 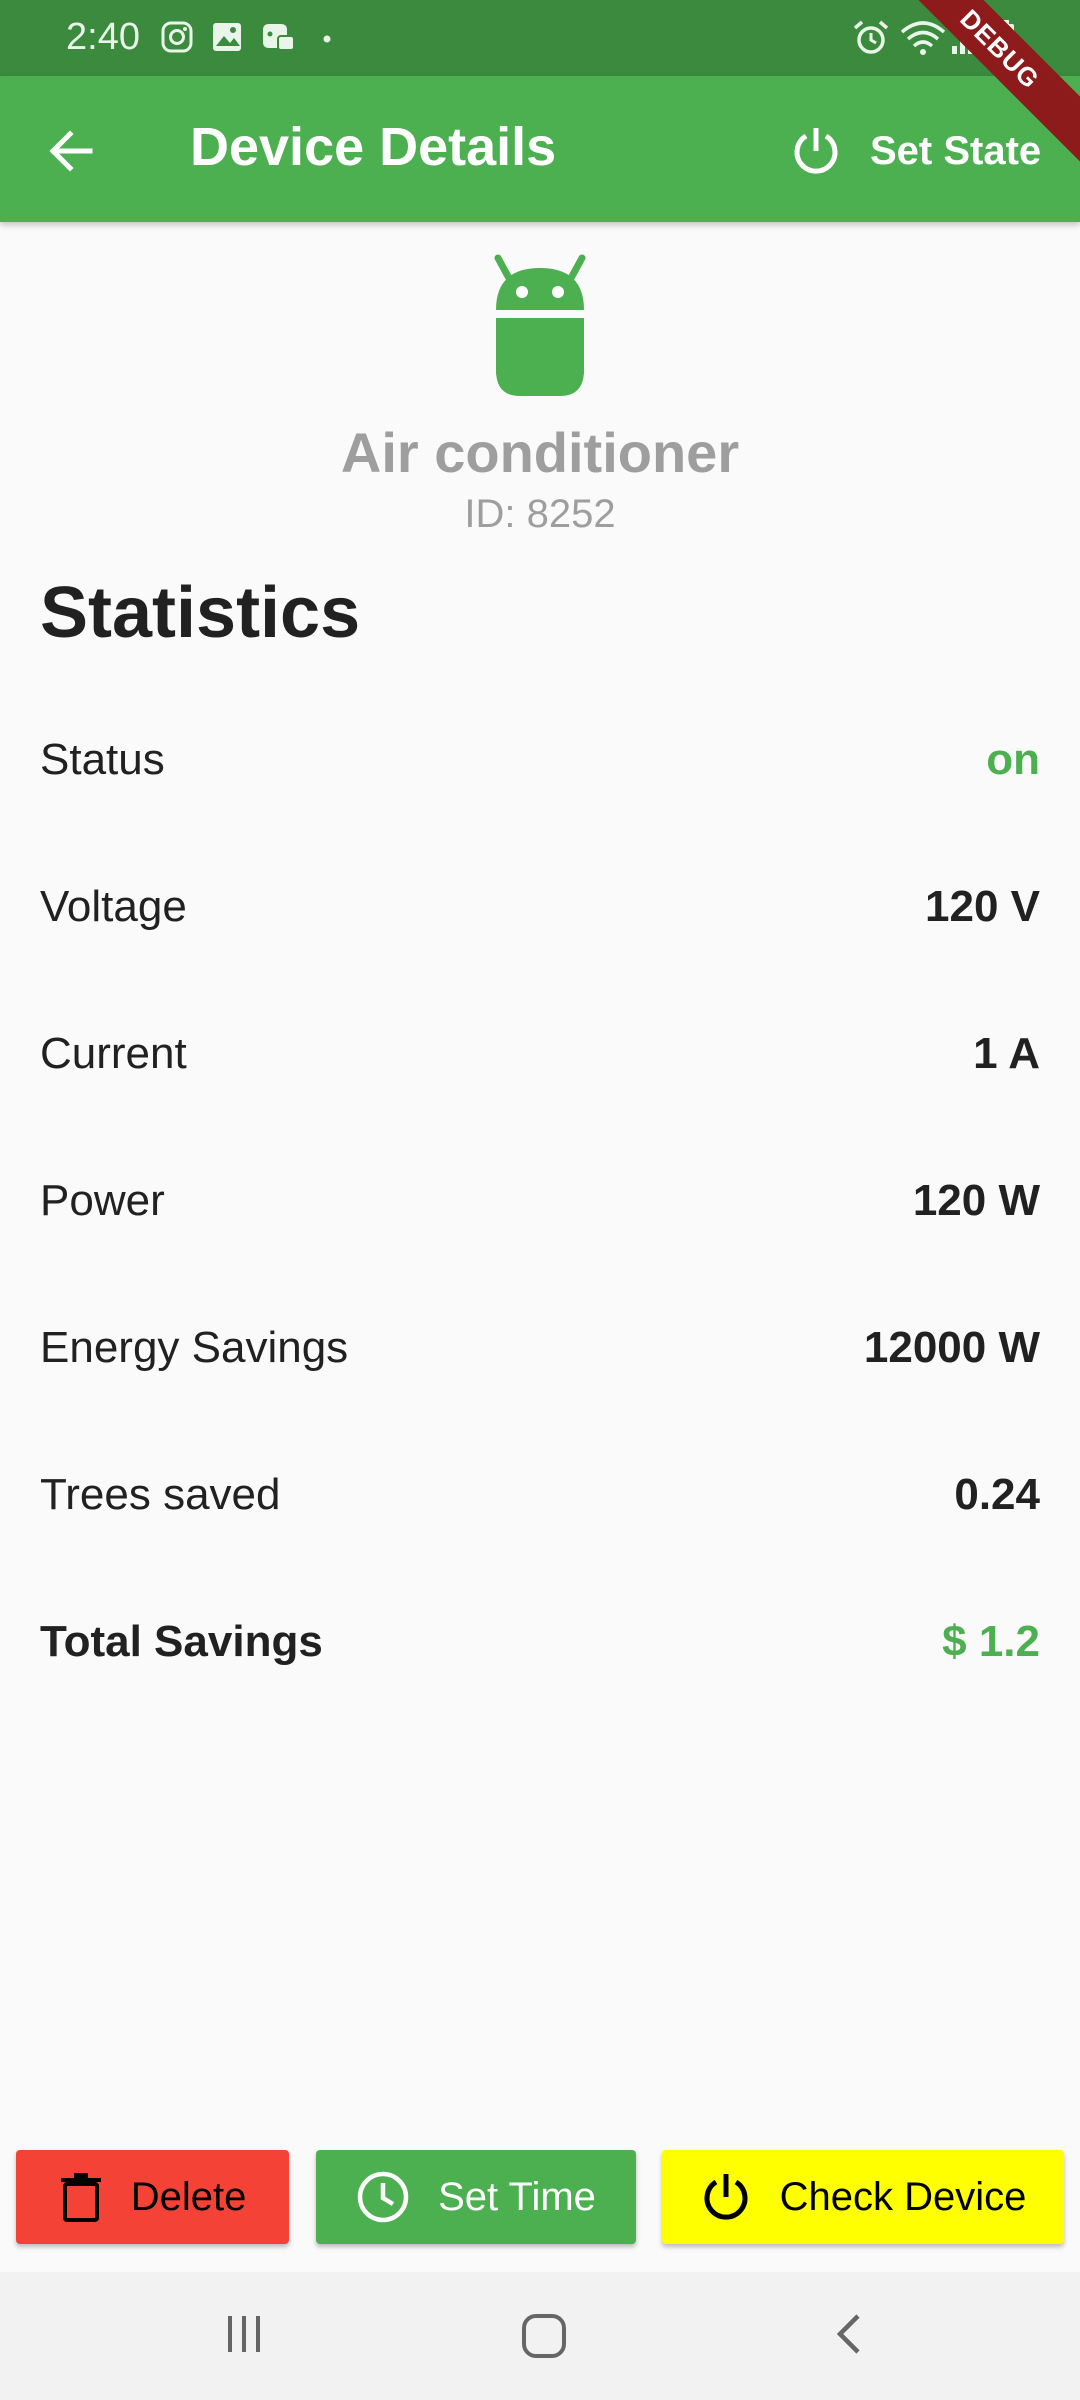 I want to click on stat-row-energy-savings: Energy Savings 12000 W, so click(x=540, y=1348).